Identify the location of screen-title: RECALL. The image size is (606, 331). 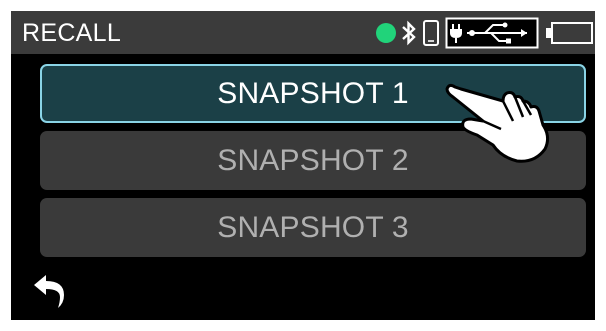
(72, 33).